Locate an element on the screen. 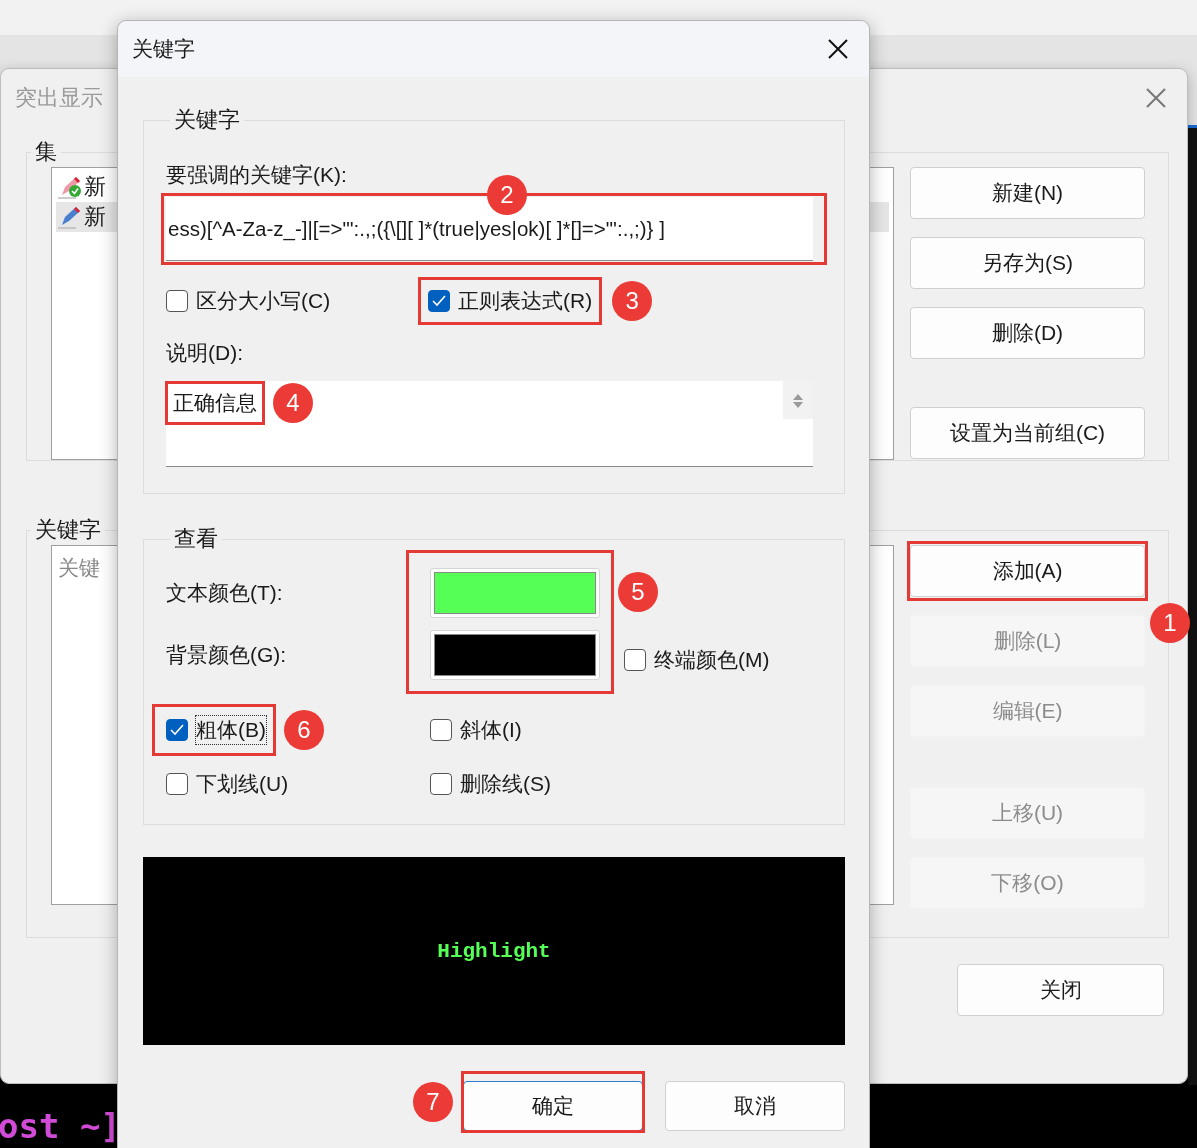 Image resolution: width=1197 pixels, height=1148 pixels. field-label: 说明(D): is located at coordinates (205, 353).